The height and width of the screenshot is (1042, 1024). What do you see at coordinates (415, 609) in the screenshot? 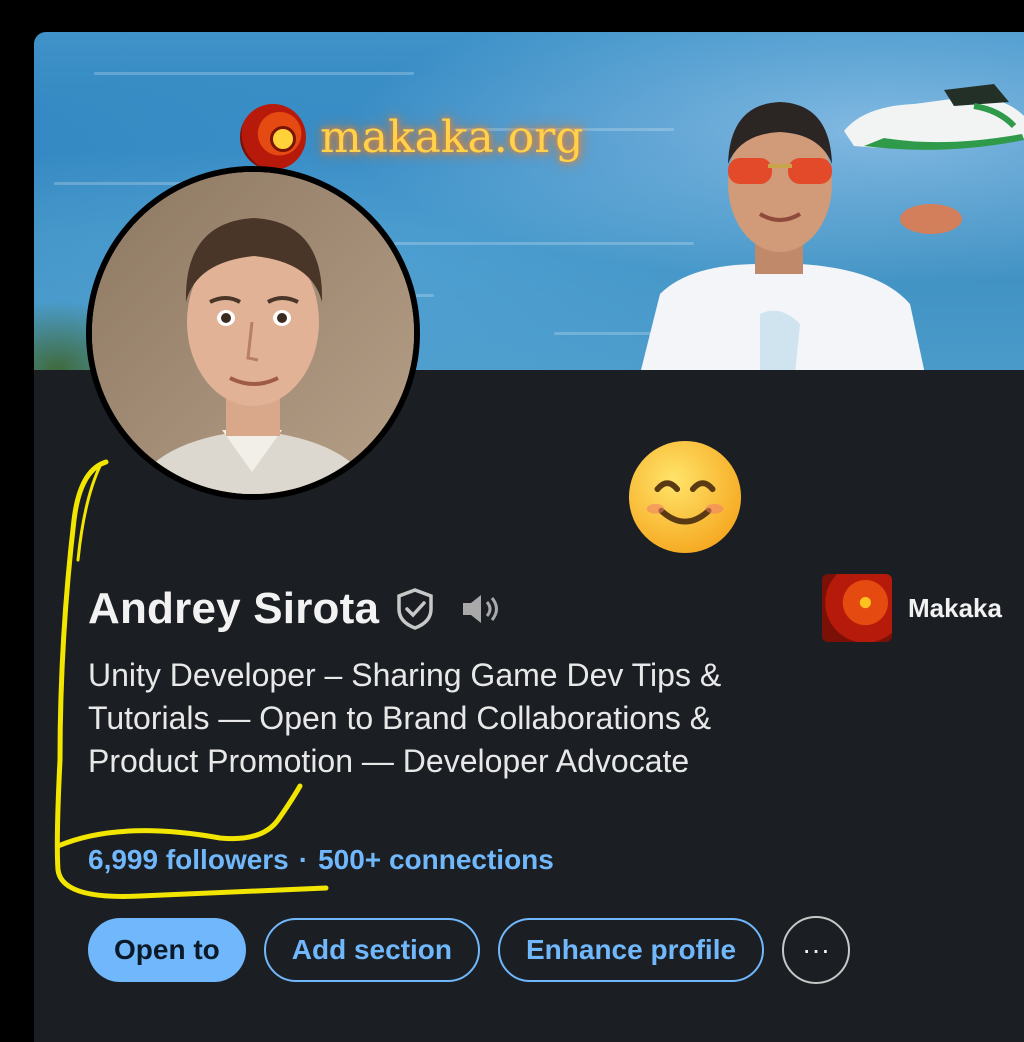
I see `shield-check-icon` at bounding box center [415, 609].